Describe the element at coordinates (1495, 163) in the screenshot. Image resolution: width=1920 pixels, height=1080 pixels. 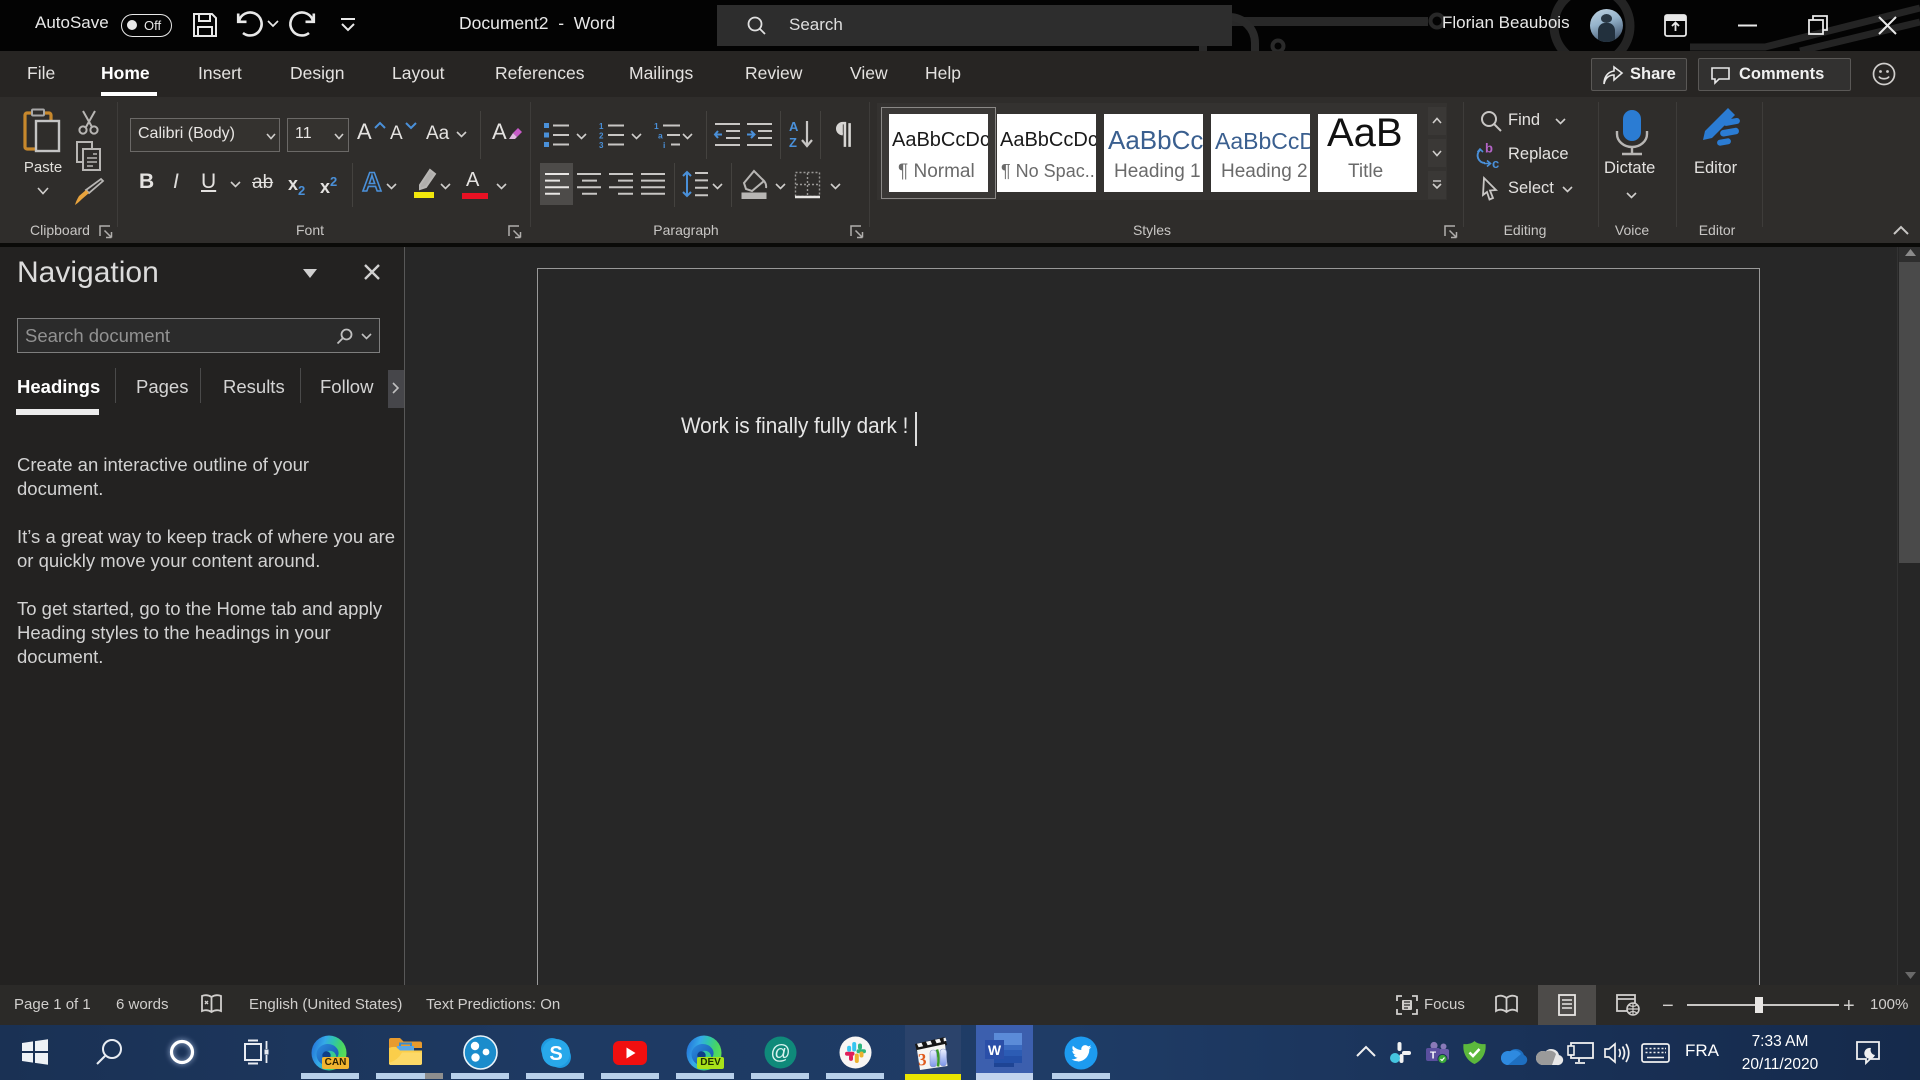
I see `svg-text: c` at that location.